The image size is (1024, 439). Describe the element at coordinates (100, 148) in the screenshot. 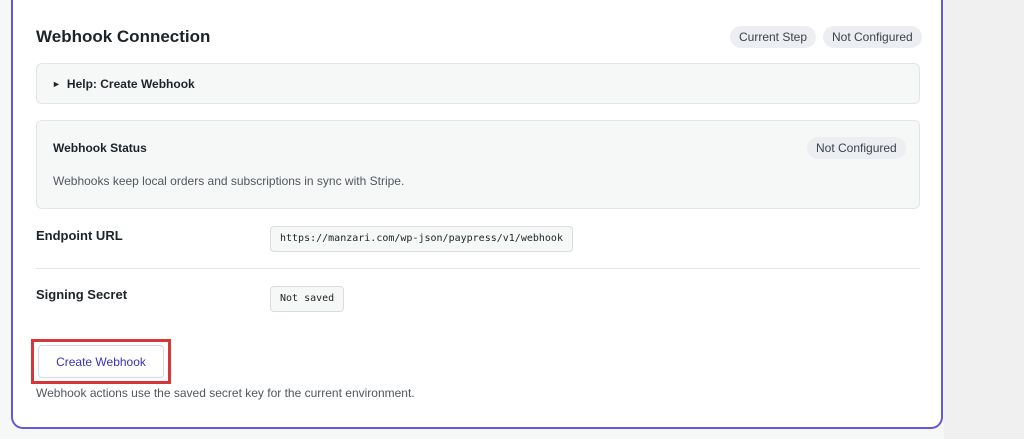

I see `status-title: Webhook Status` at that location.